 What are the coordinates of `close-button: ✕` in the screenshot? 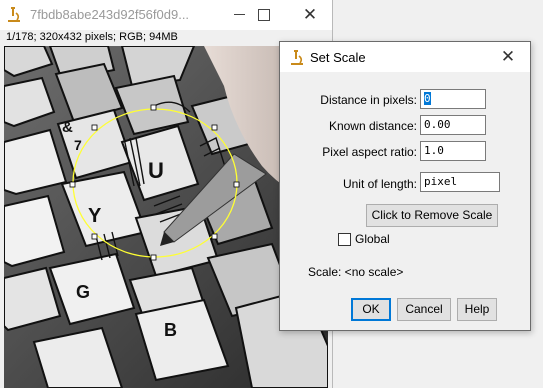 It's located at (310, 15).